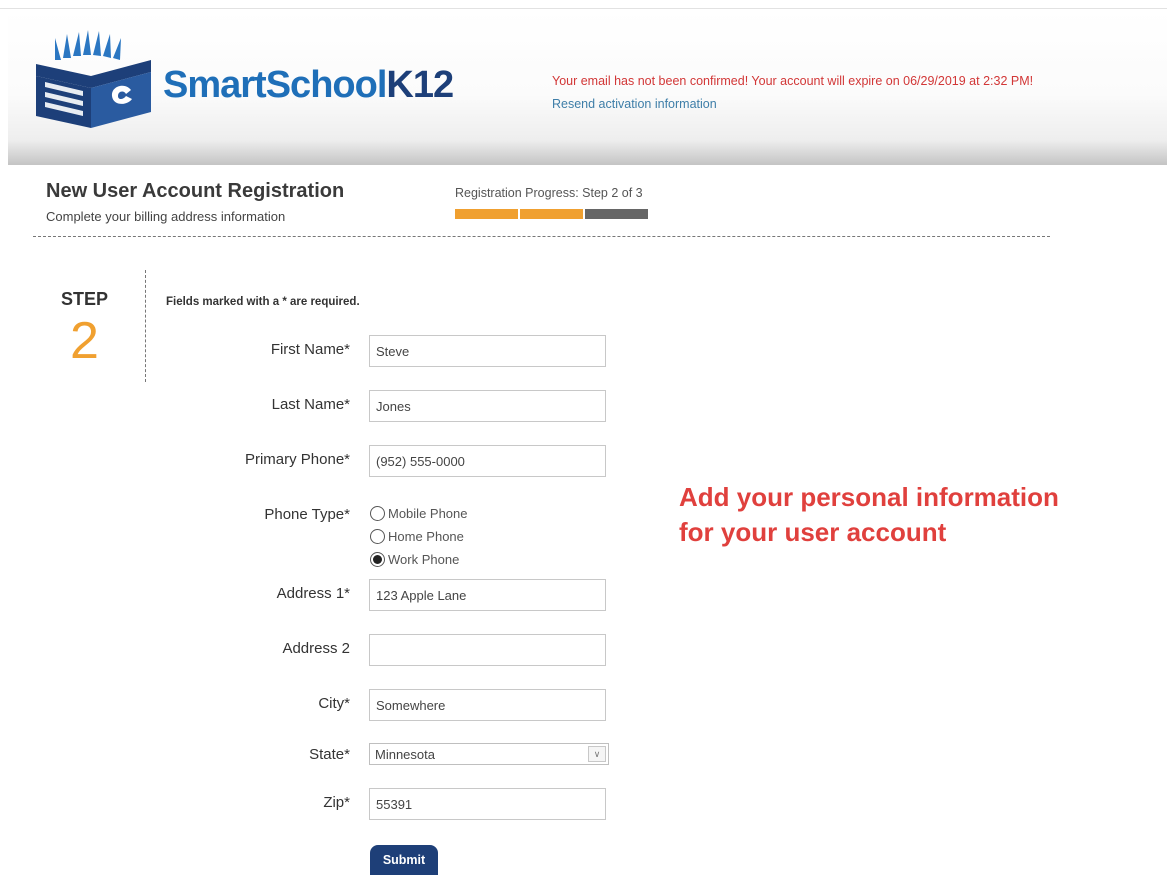  I want to click on phone-type-option: Work Phone, so click(419, 559).